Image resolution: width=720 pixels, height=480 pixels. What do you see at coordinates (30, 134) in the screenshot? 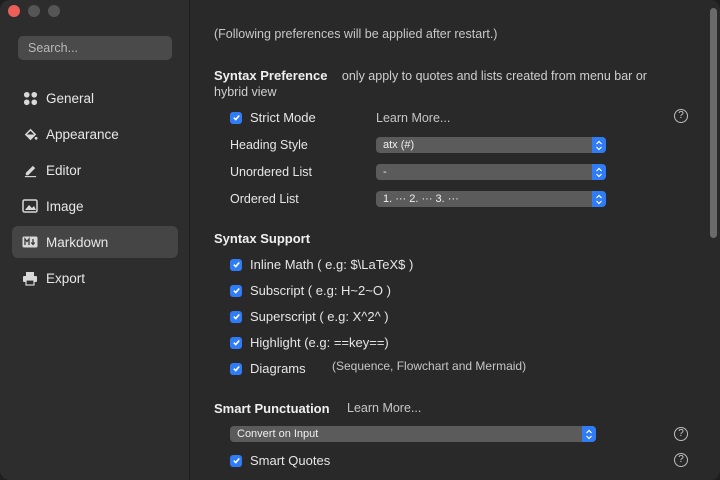
I see `paint-bucket-icon` at bounding box center [30, 134].